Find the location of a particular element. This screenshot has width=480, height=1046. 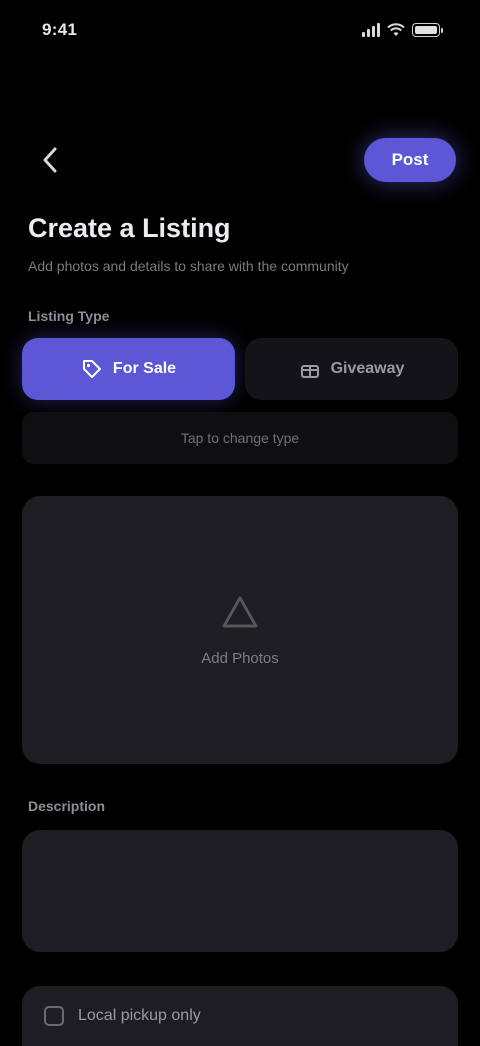

cellular-signal-icon is located at coordinates (371, 30).